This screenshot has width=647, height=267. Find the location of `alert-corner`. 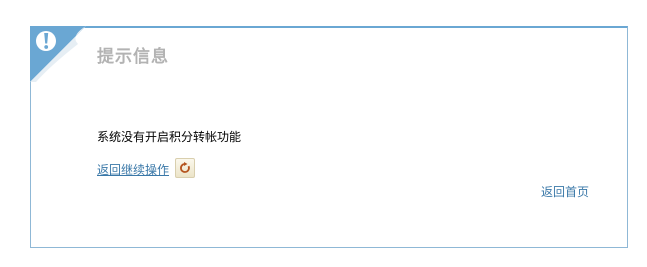

alert-corner is located at coordinates (58, 54).